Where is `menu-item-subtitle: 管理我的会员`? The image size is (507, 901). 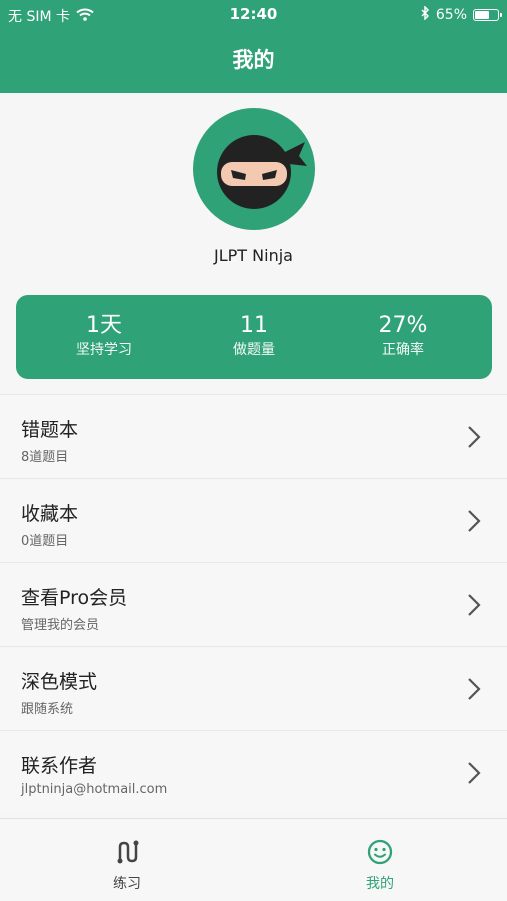 menu-item-subtitle: 管理我的会员 is located at coordinates (60, 625).